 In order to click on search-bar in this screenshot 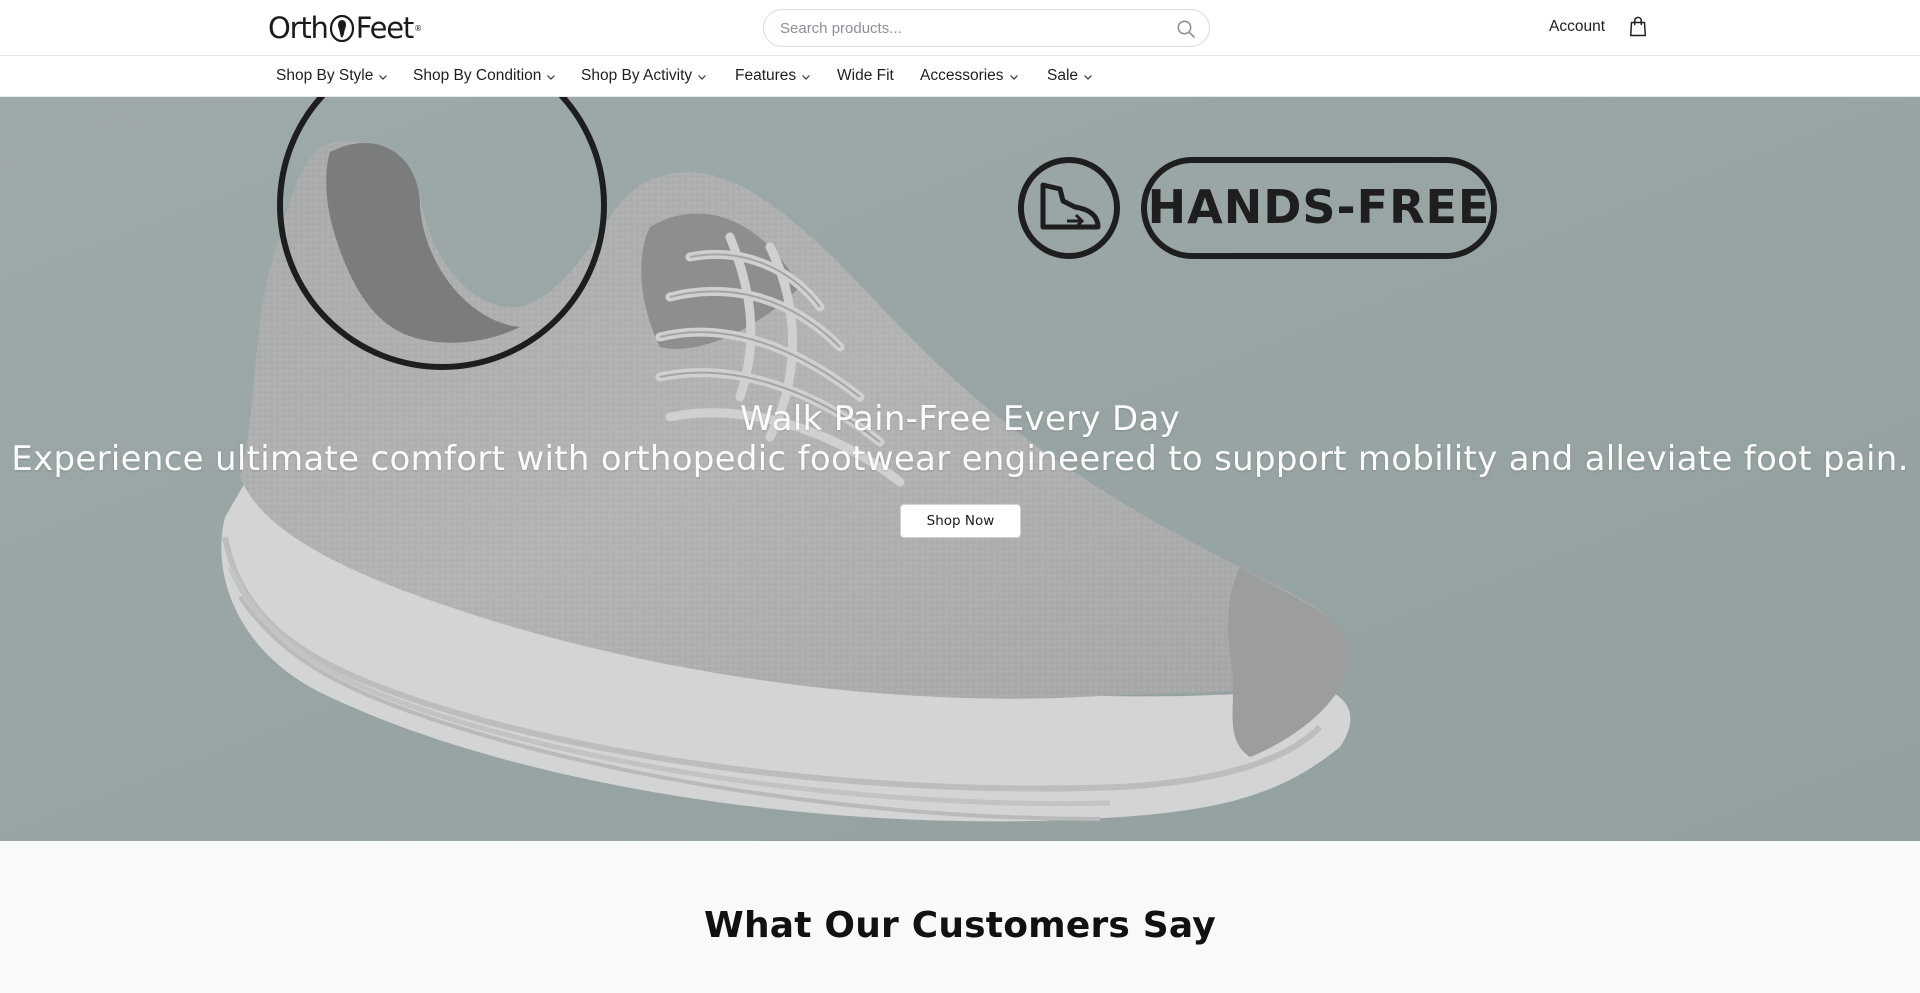, I will do `click(986, 28)`.